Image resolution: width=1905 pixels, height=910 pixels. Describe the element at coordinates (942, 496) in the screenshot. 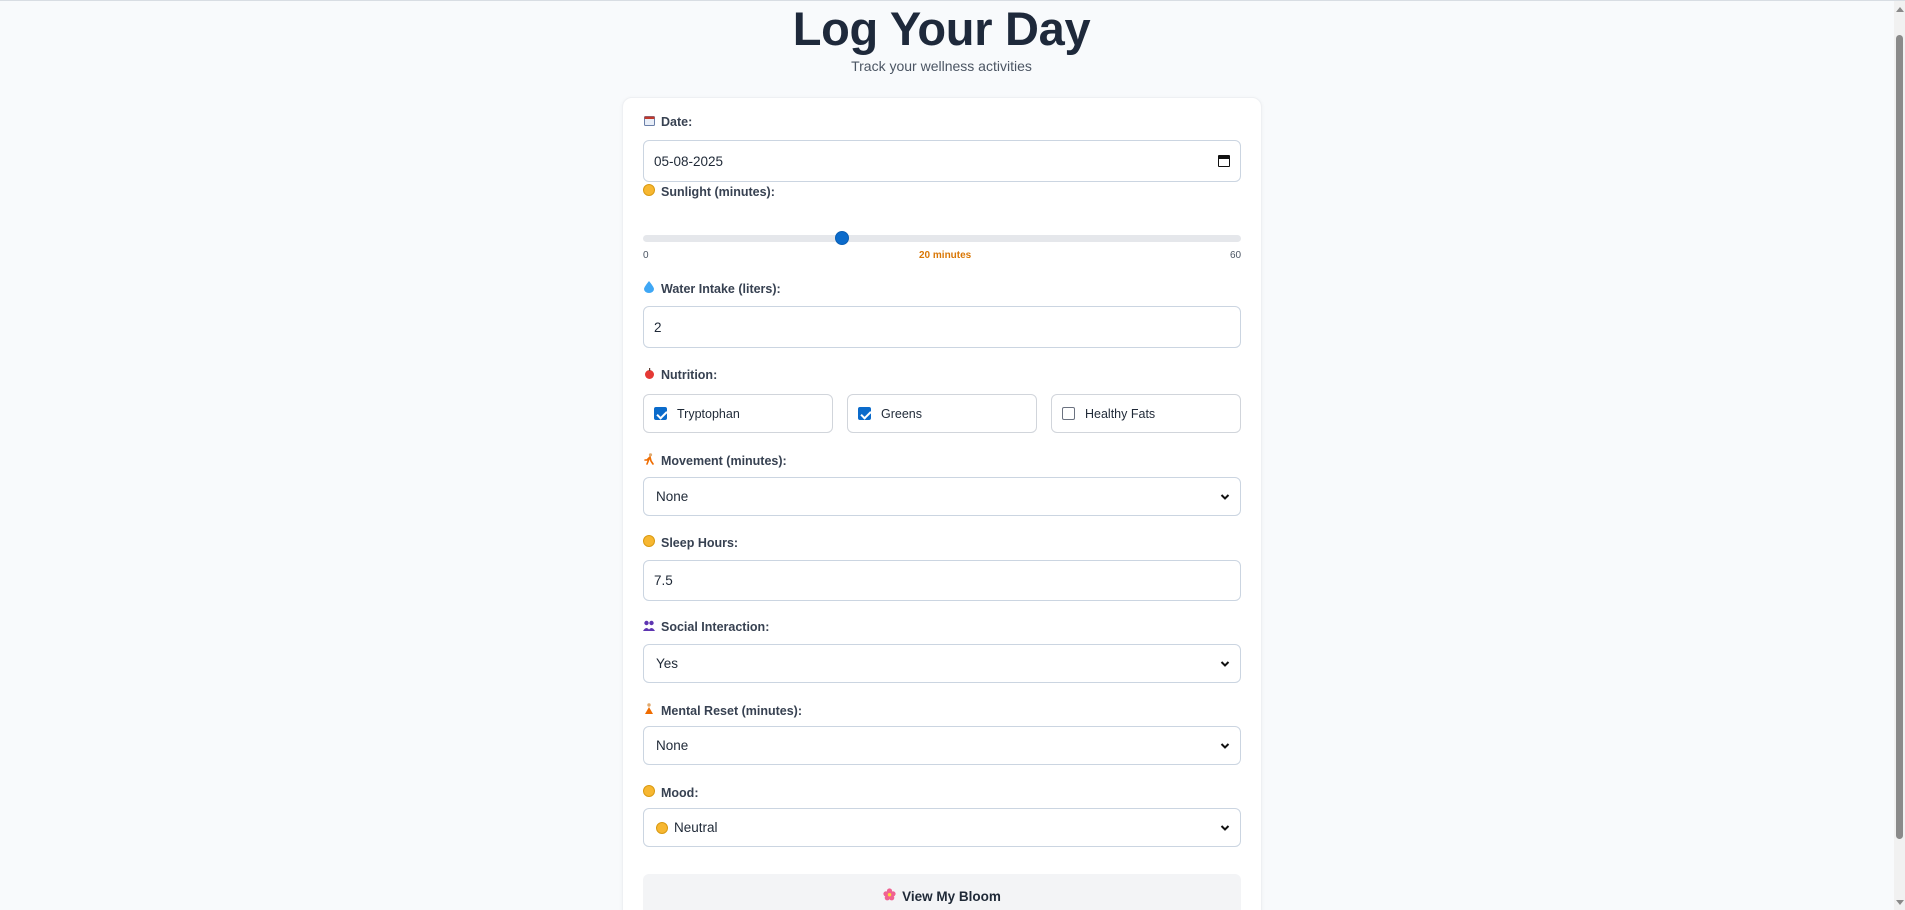

I see `movement-select: None` at that location.